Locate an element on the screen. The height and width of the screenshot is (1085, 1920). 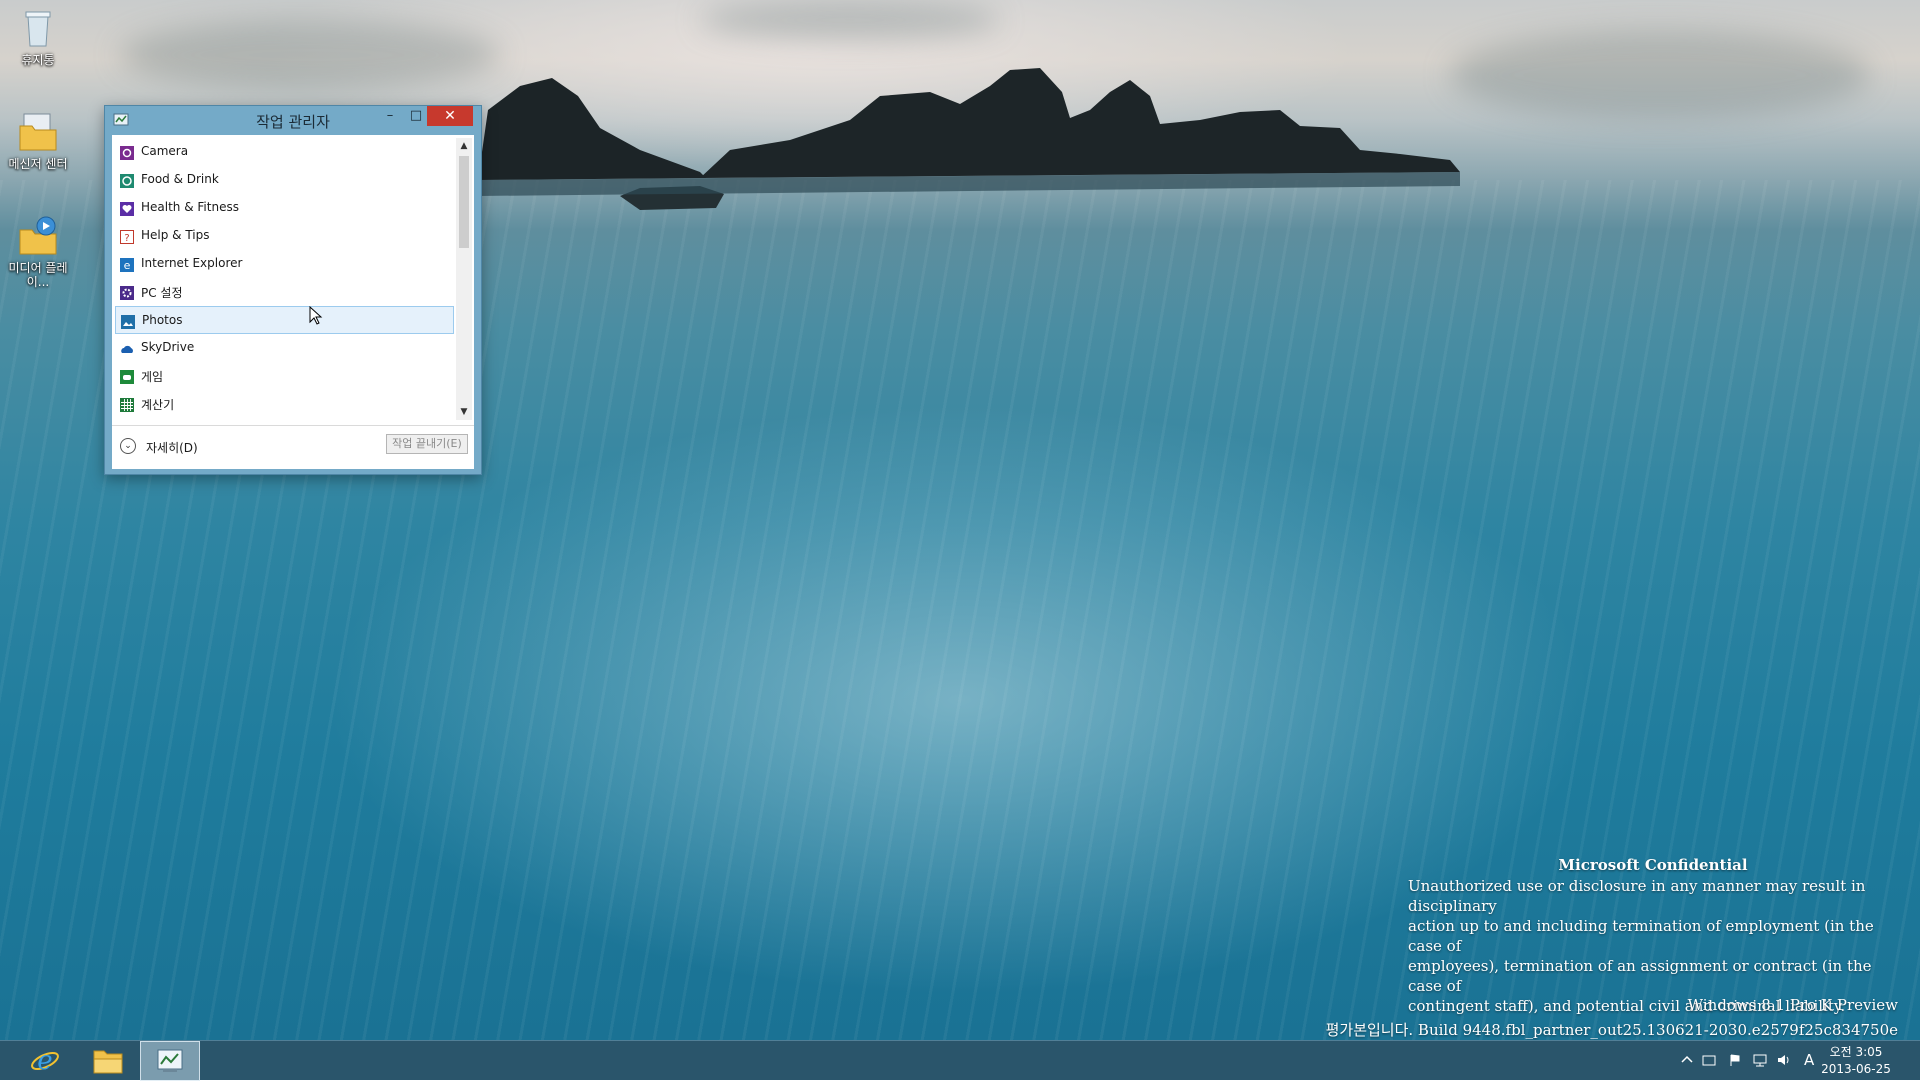
minimize-button: – is located at coordinates (390, 116).